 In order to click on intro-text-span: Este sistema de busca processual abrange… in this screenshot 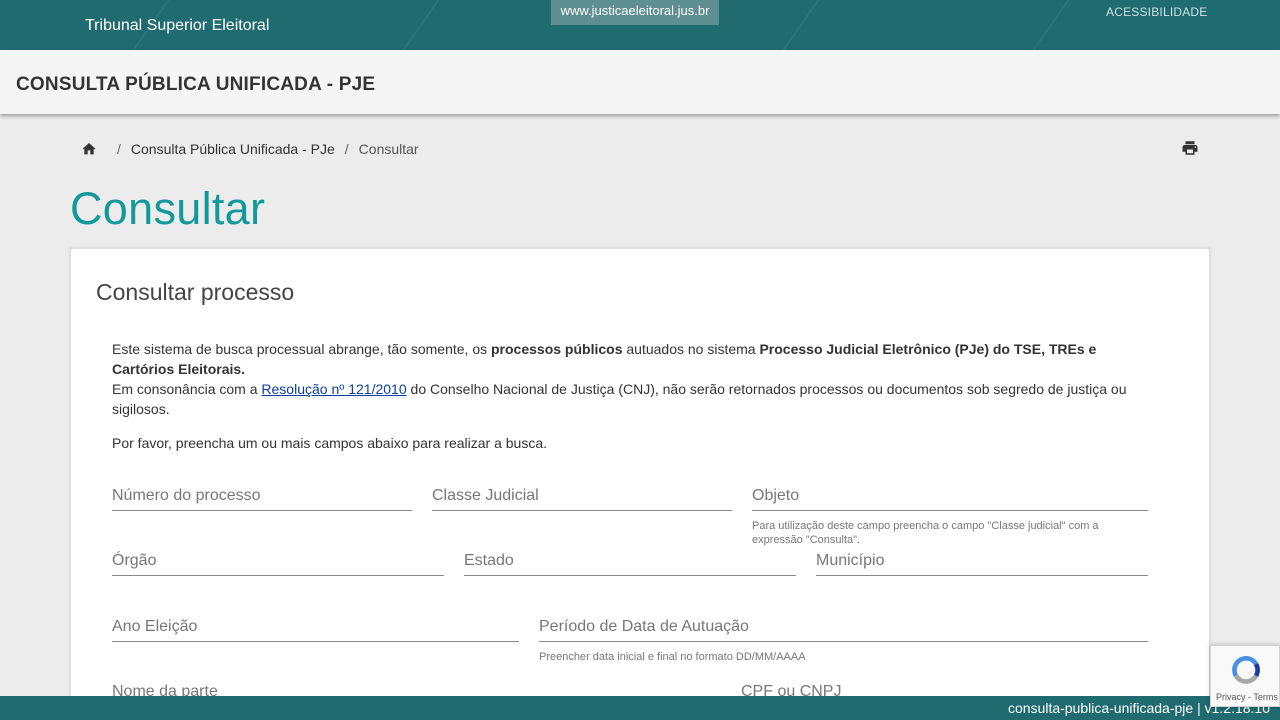, I will do `click(301, 349)`.